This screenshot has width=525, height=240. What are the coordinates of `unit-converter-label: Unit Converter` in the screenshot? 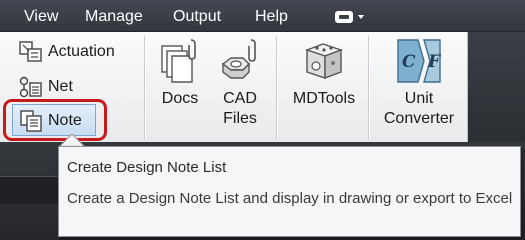 It's located at (419, 108).